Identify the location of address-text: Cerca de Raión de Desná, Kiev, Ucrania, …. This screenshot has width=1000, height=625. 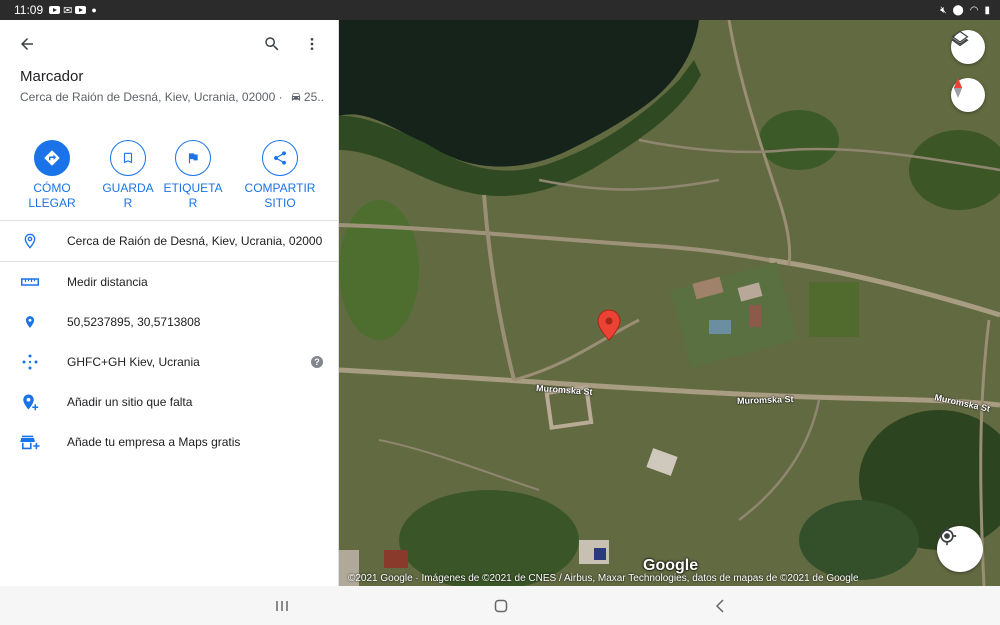
(195, 241).